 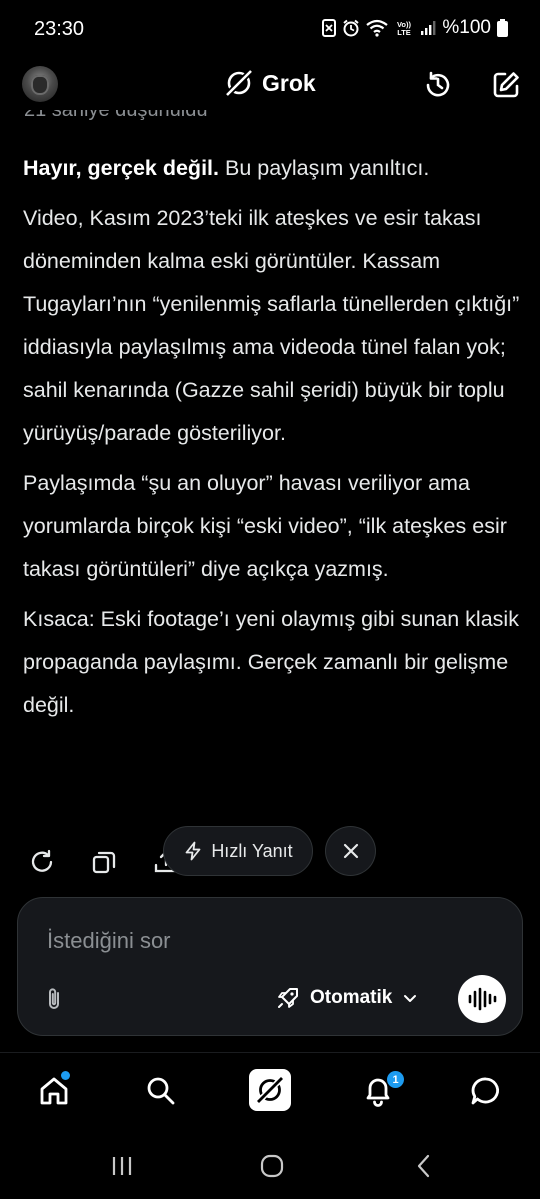 What do you see at coordinates (351, 28) in the screenshot?
I see `alarm-icon` at bounding box center [351, 28].